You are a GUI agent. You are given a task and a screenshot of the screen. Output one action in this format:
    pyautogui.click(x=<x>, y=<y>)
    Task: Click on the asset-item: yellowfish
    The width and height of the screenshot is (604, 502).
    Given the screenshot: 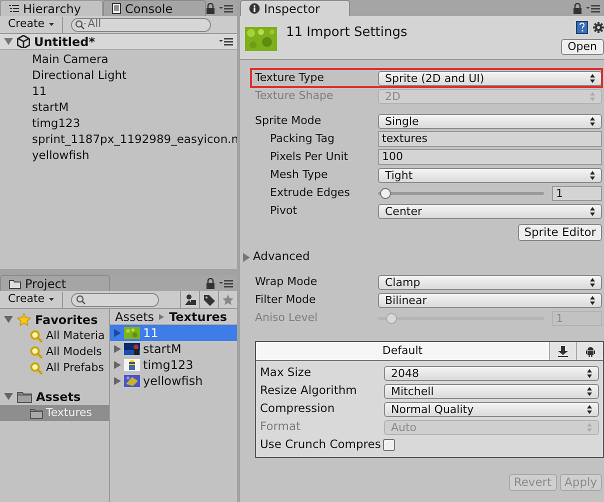 What is the action you would take?
    pyautogui.click(x=173, y=381)
    